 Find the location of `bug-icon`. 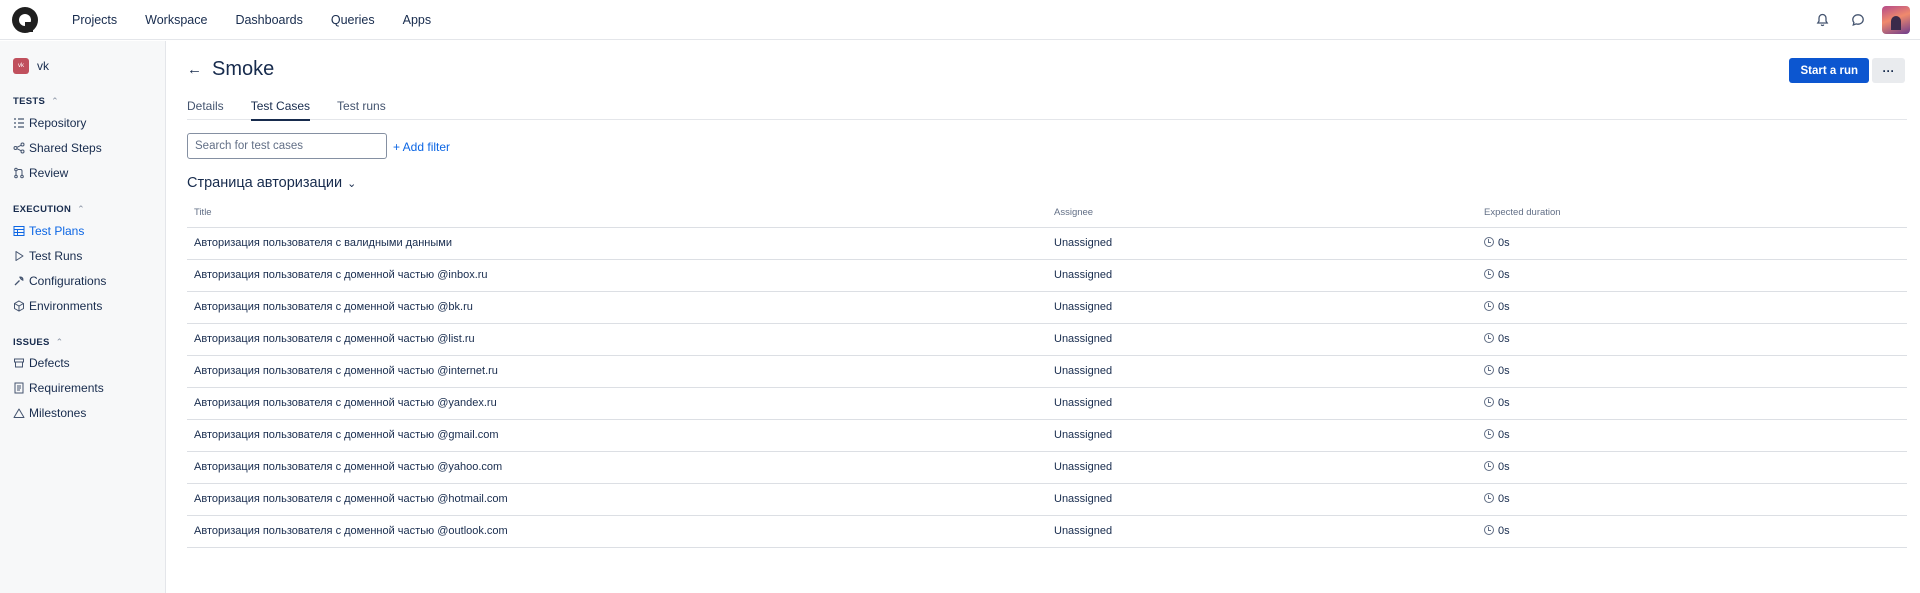

bug-icon is located at coordinates (19, 363).